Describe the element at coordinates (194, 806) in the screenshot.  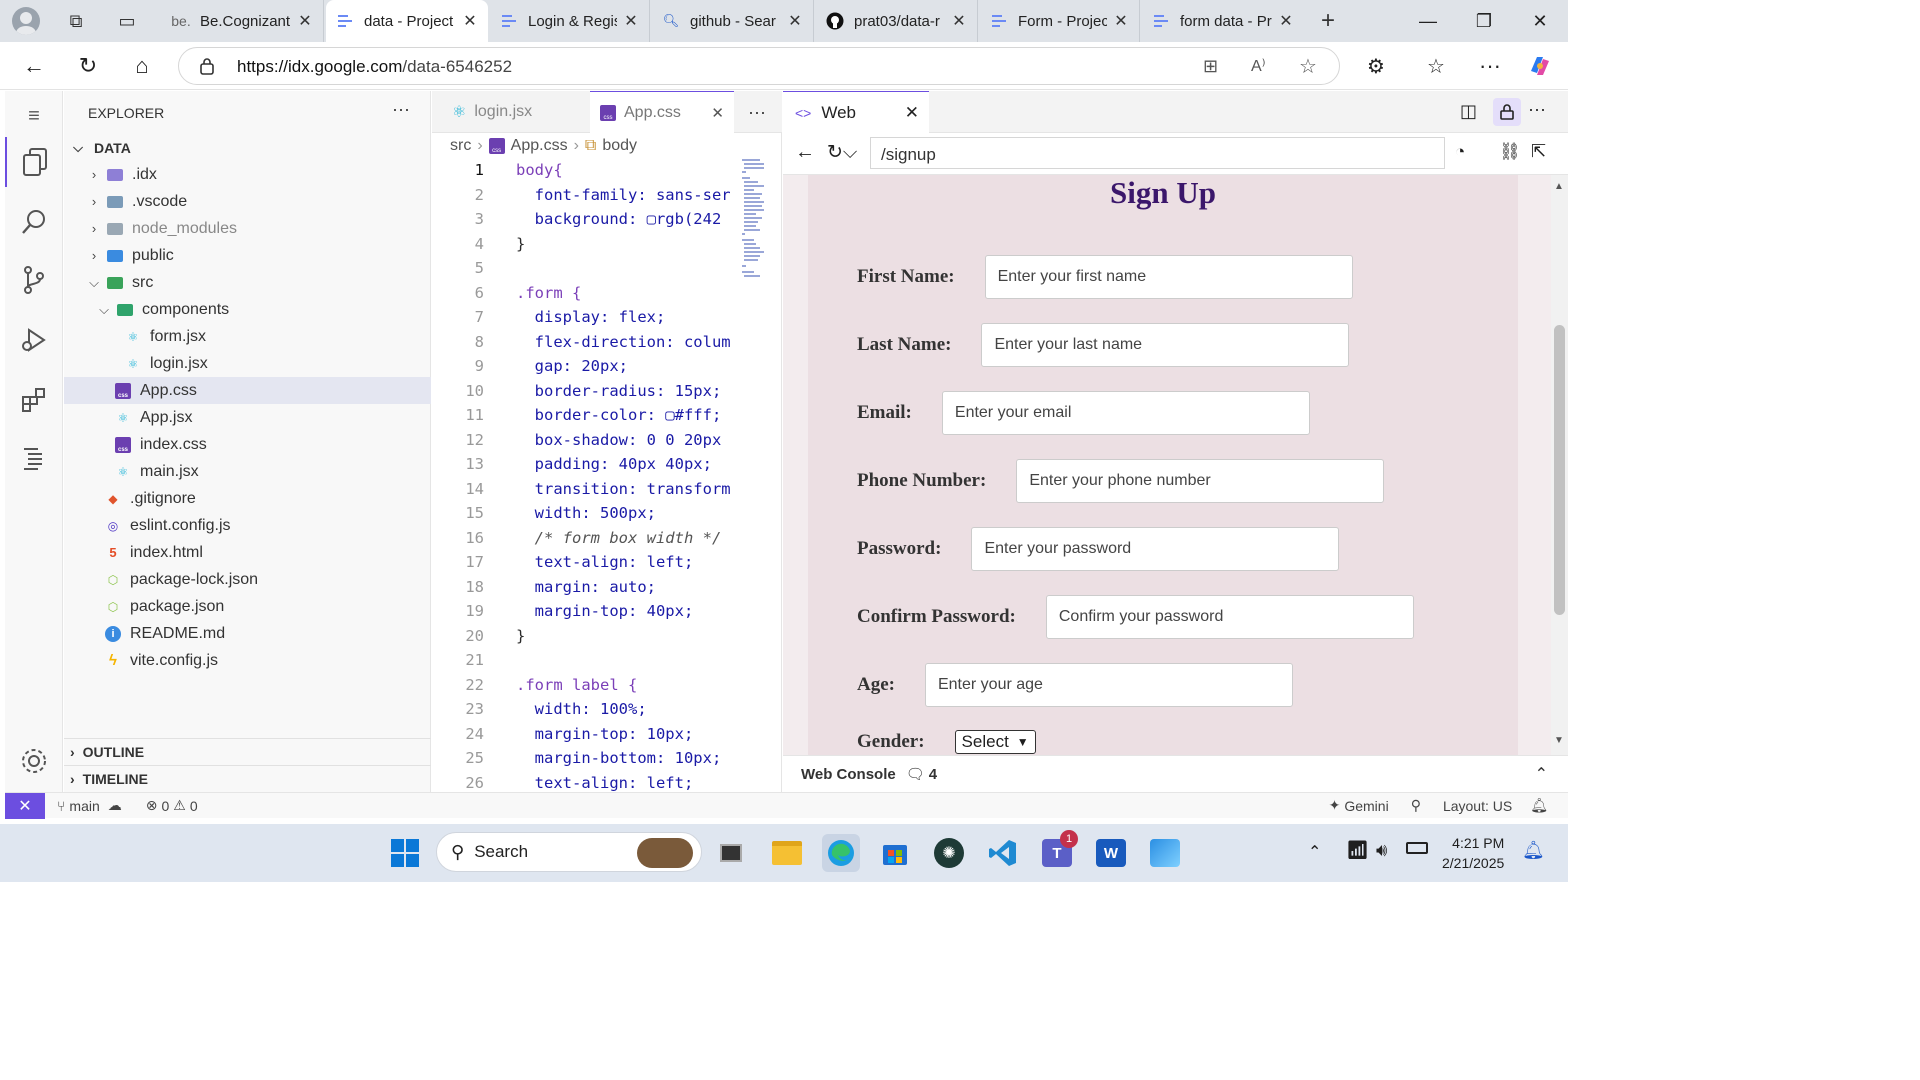
I see `warning-count: 0` at that location.